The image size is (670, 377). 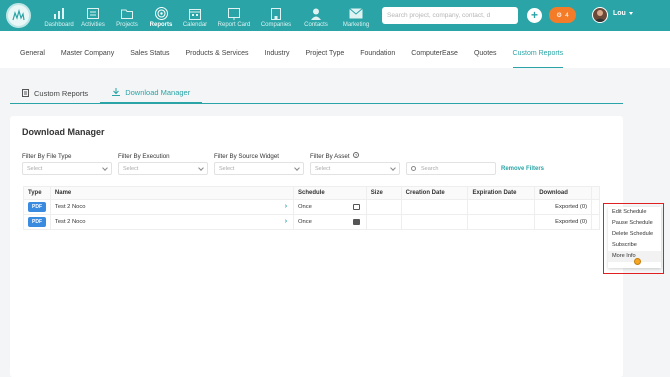 I want to click on target-icon, so click(x=161, y=13).